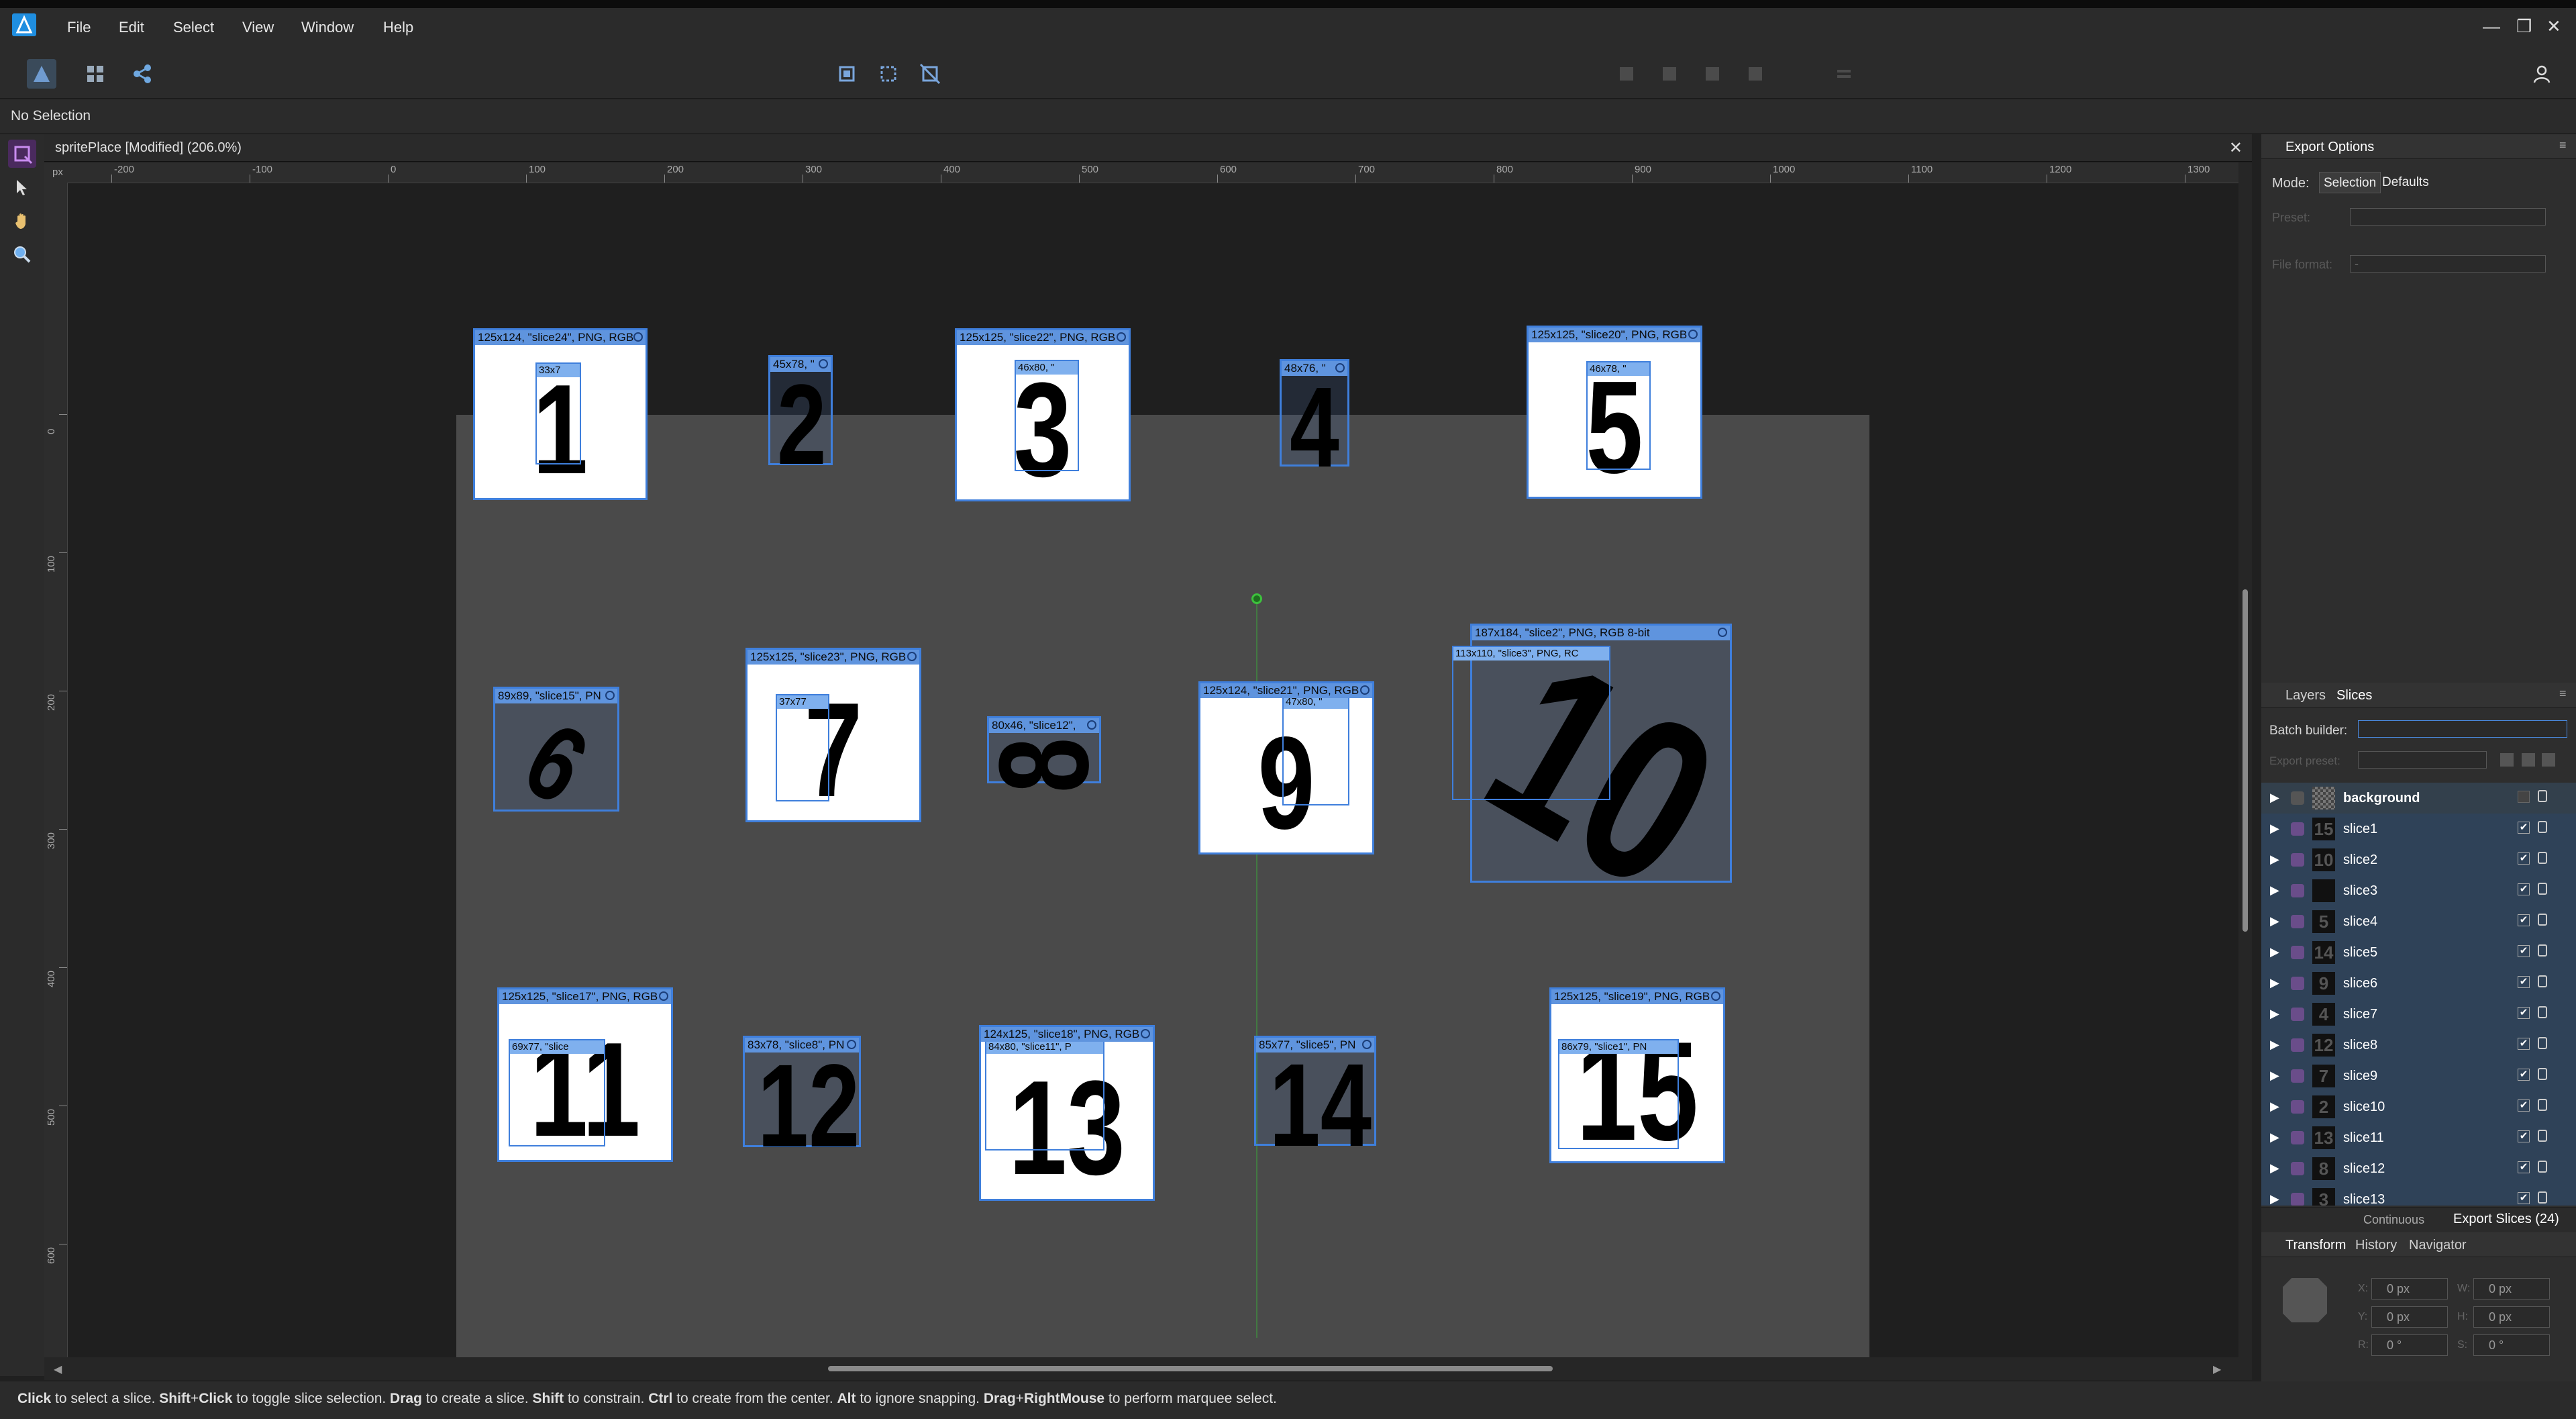  What do you see at coordinates (1844, 74) in the screenshot?
I see `arrange-icon` at bounding box center [1844, 74].